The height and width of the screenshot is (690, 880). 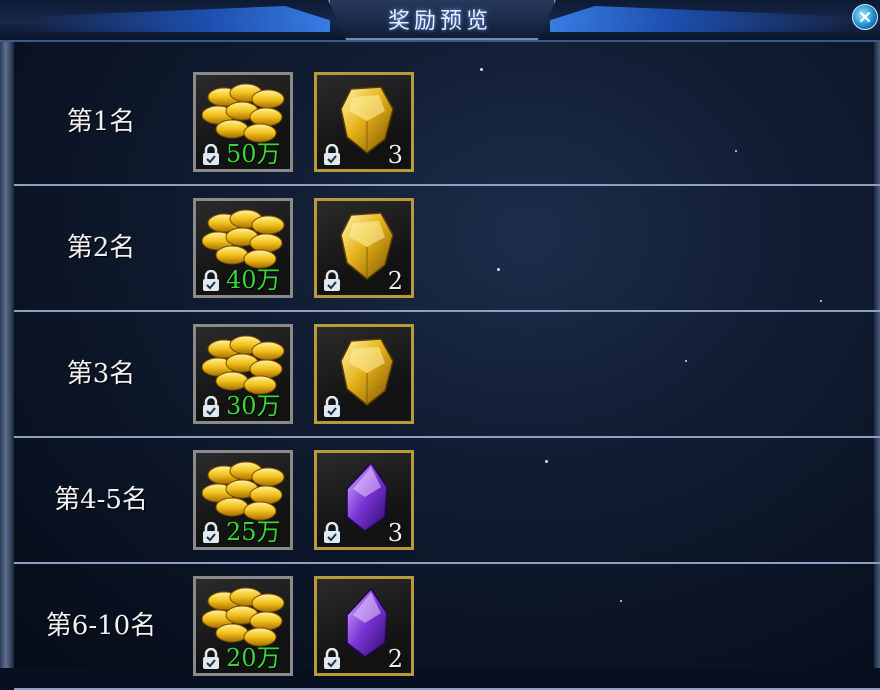 What do you see at coordinates (243, 122) in the screenshot?
I see `coin-reward-slot: 50万` at bounding box center [243, 122].